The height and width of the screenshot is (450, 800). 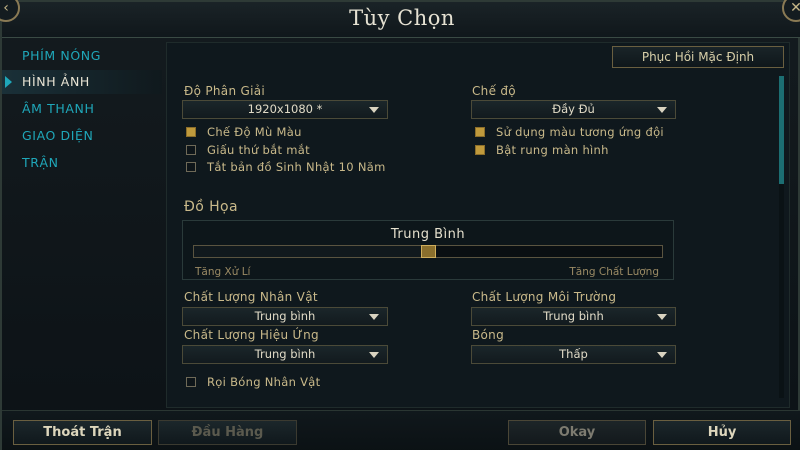 I want to click on graphics-quality-value: Trung Bình, so click(x=428, y=234).